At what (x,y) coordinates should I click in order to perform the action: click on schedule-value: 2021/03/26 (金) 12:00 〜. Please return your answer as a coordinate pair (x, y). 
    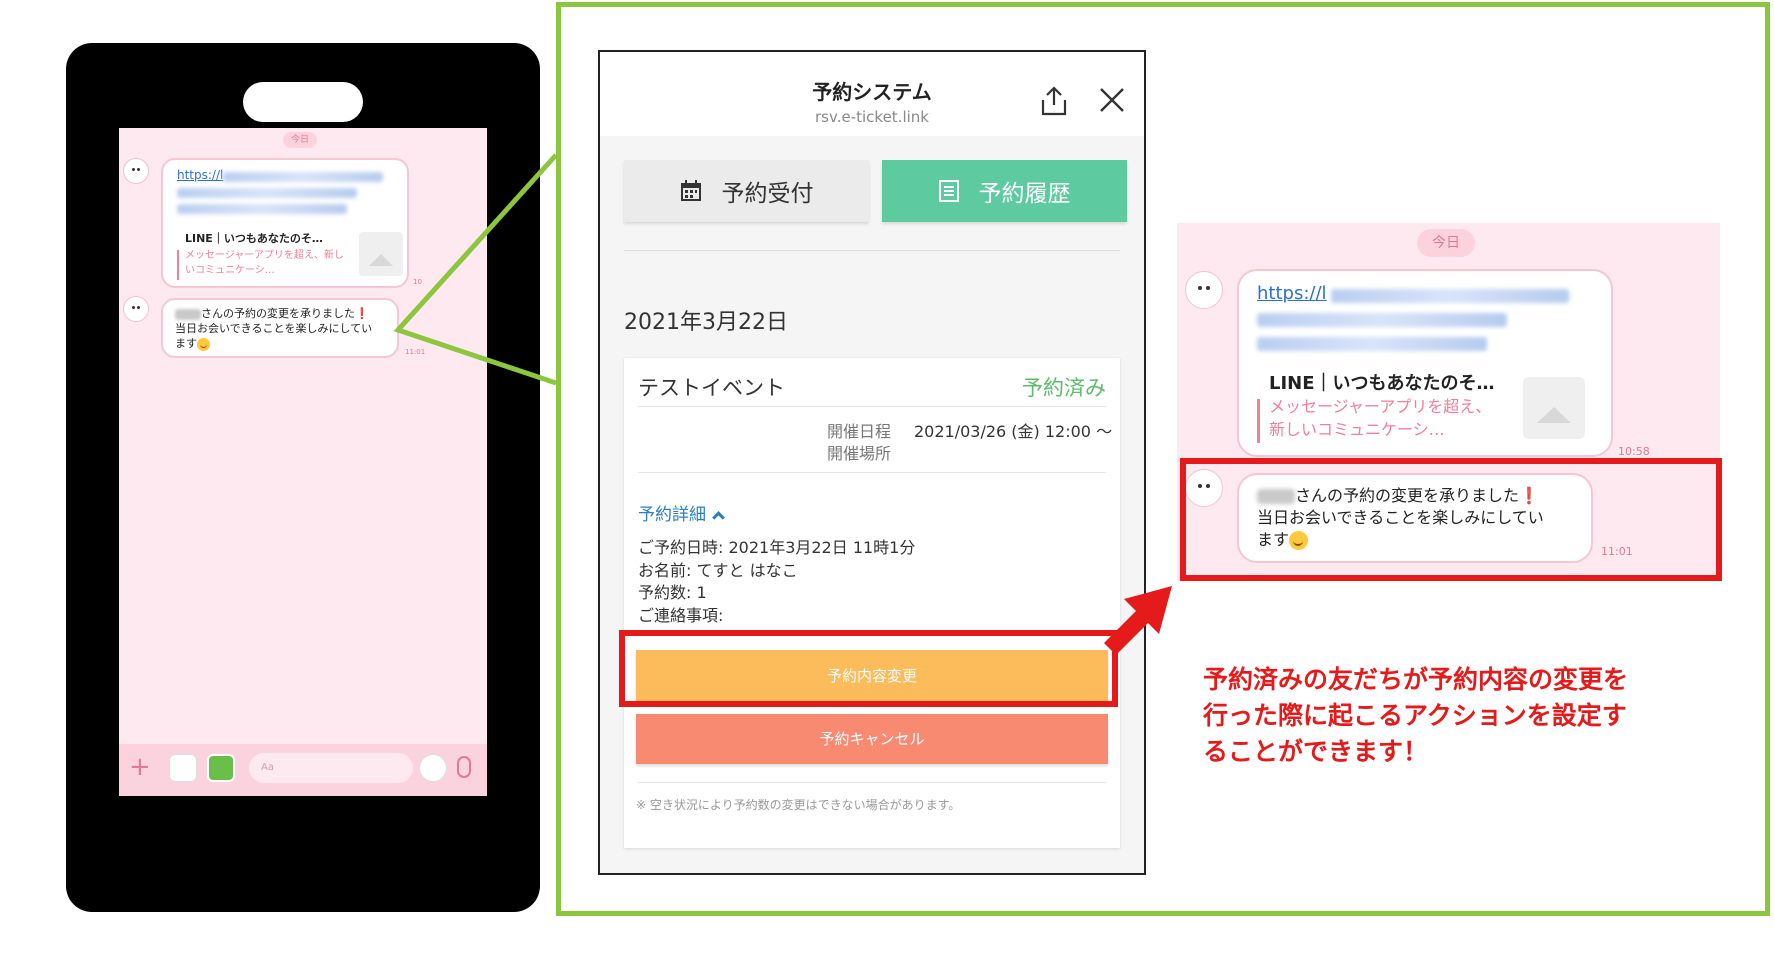
    Looking at the image, I should click on (1013, 431).